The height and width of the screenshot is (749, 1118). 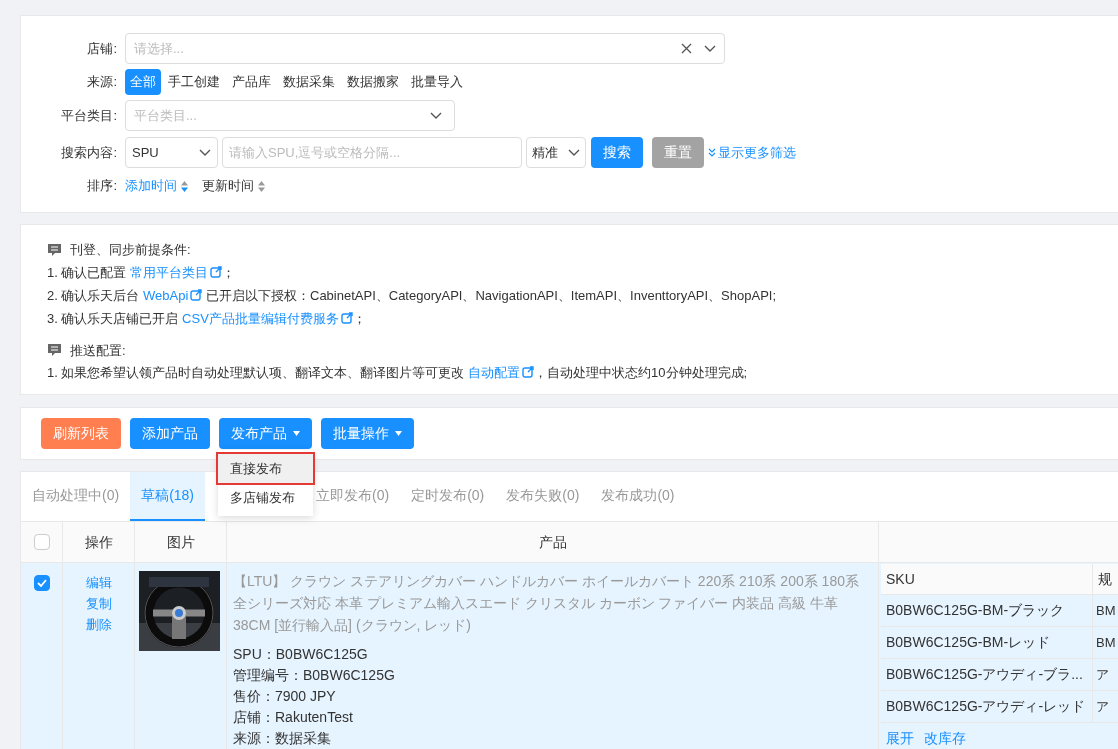 I want to click on toolbar-button: 刷新列表, so click(x=81, y=433).